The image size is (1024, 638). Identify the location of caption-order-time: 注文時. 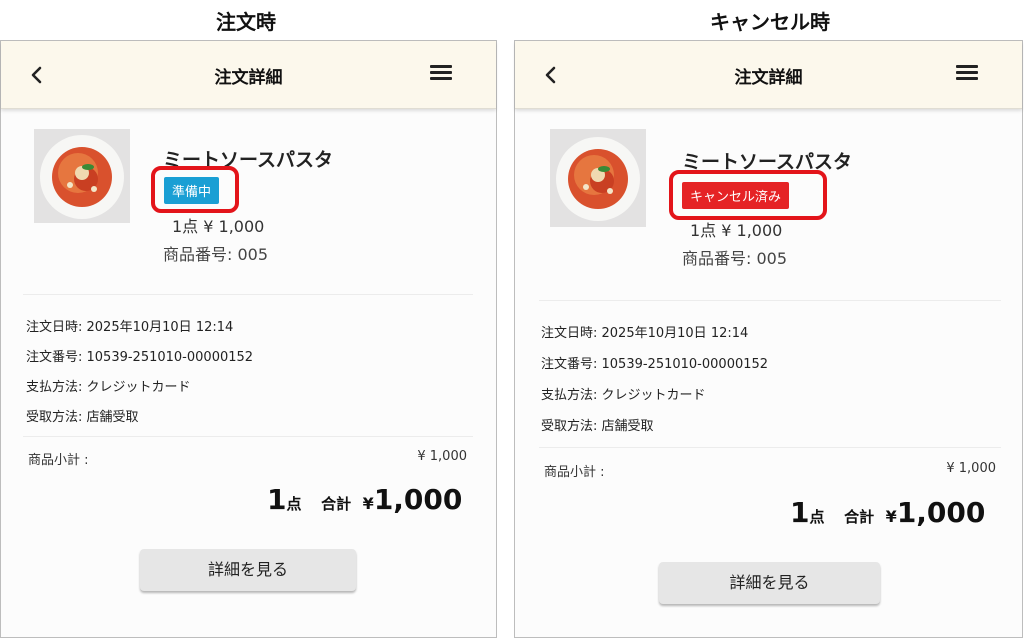
(246, 22).